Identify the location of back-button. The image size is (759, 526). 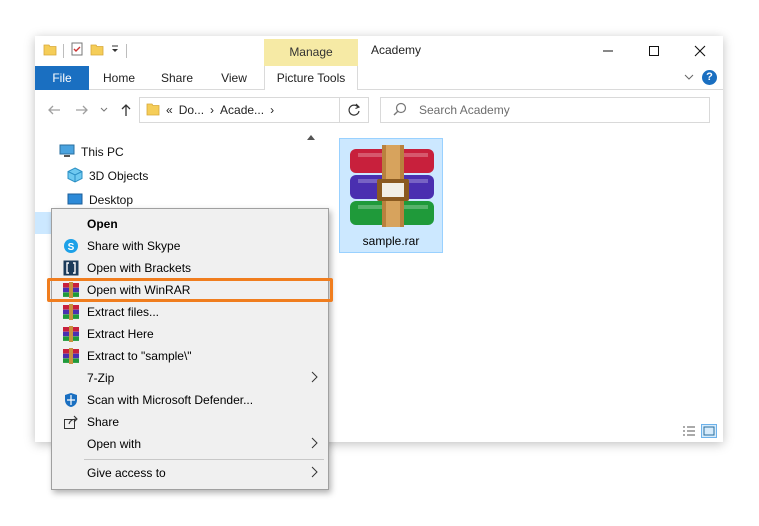
(54, 110).